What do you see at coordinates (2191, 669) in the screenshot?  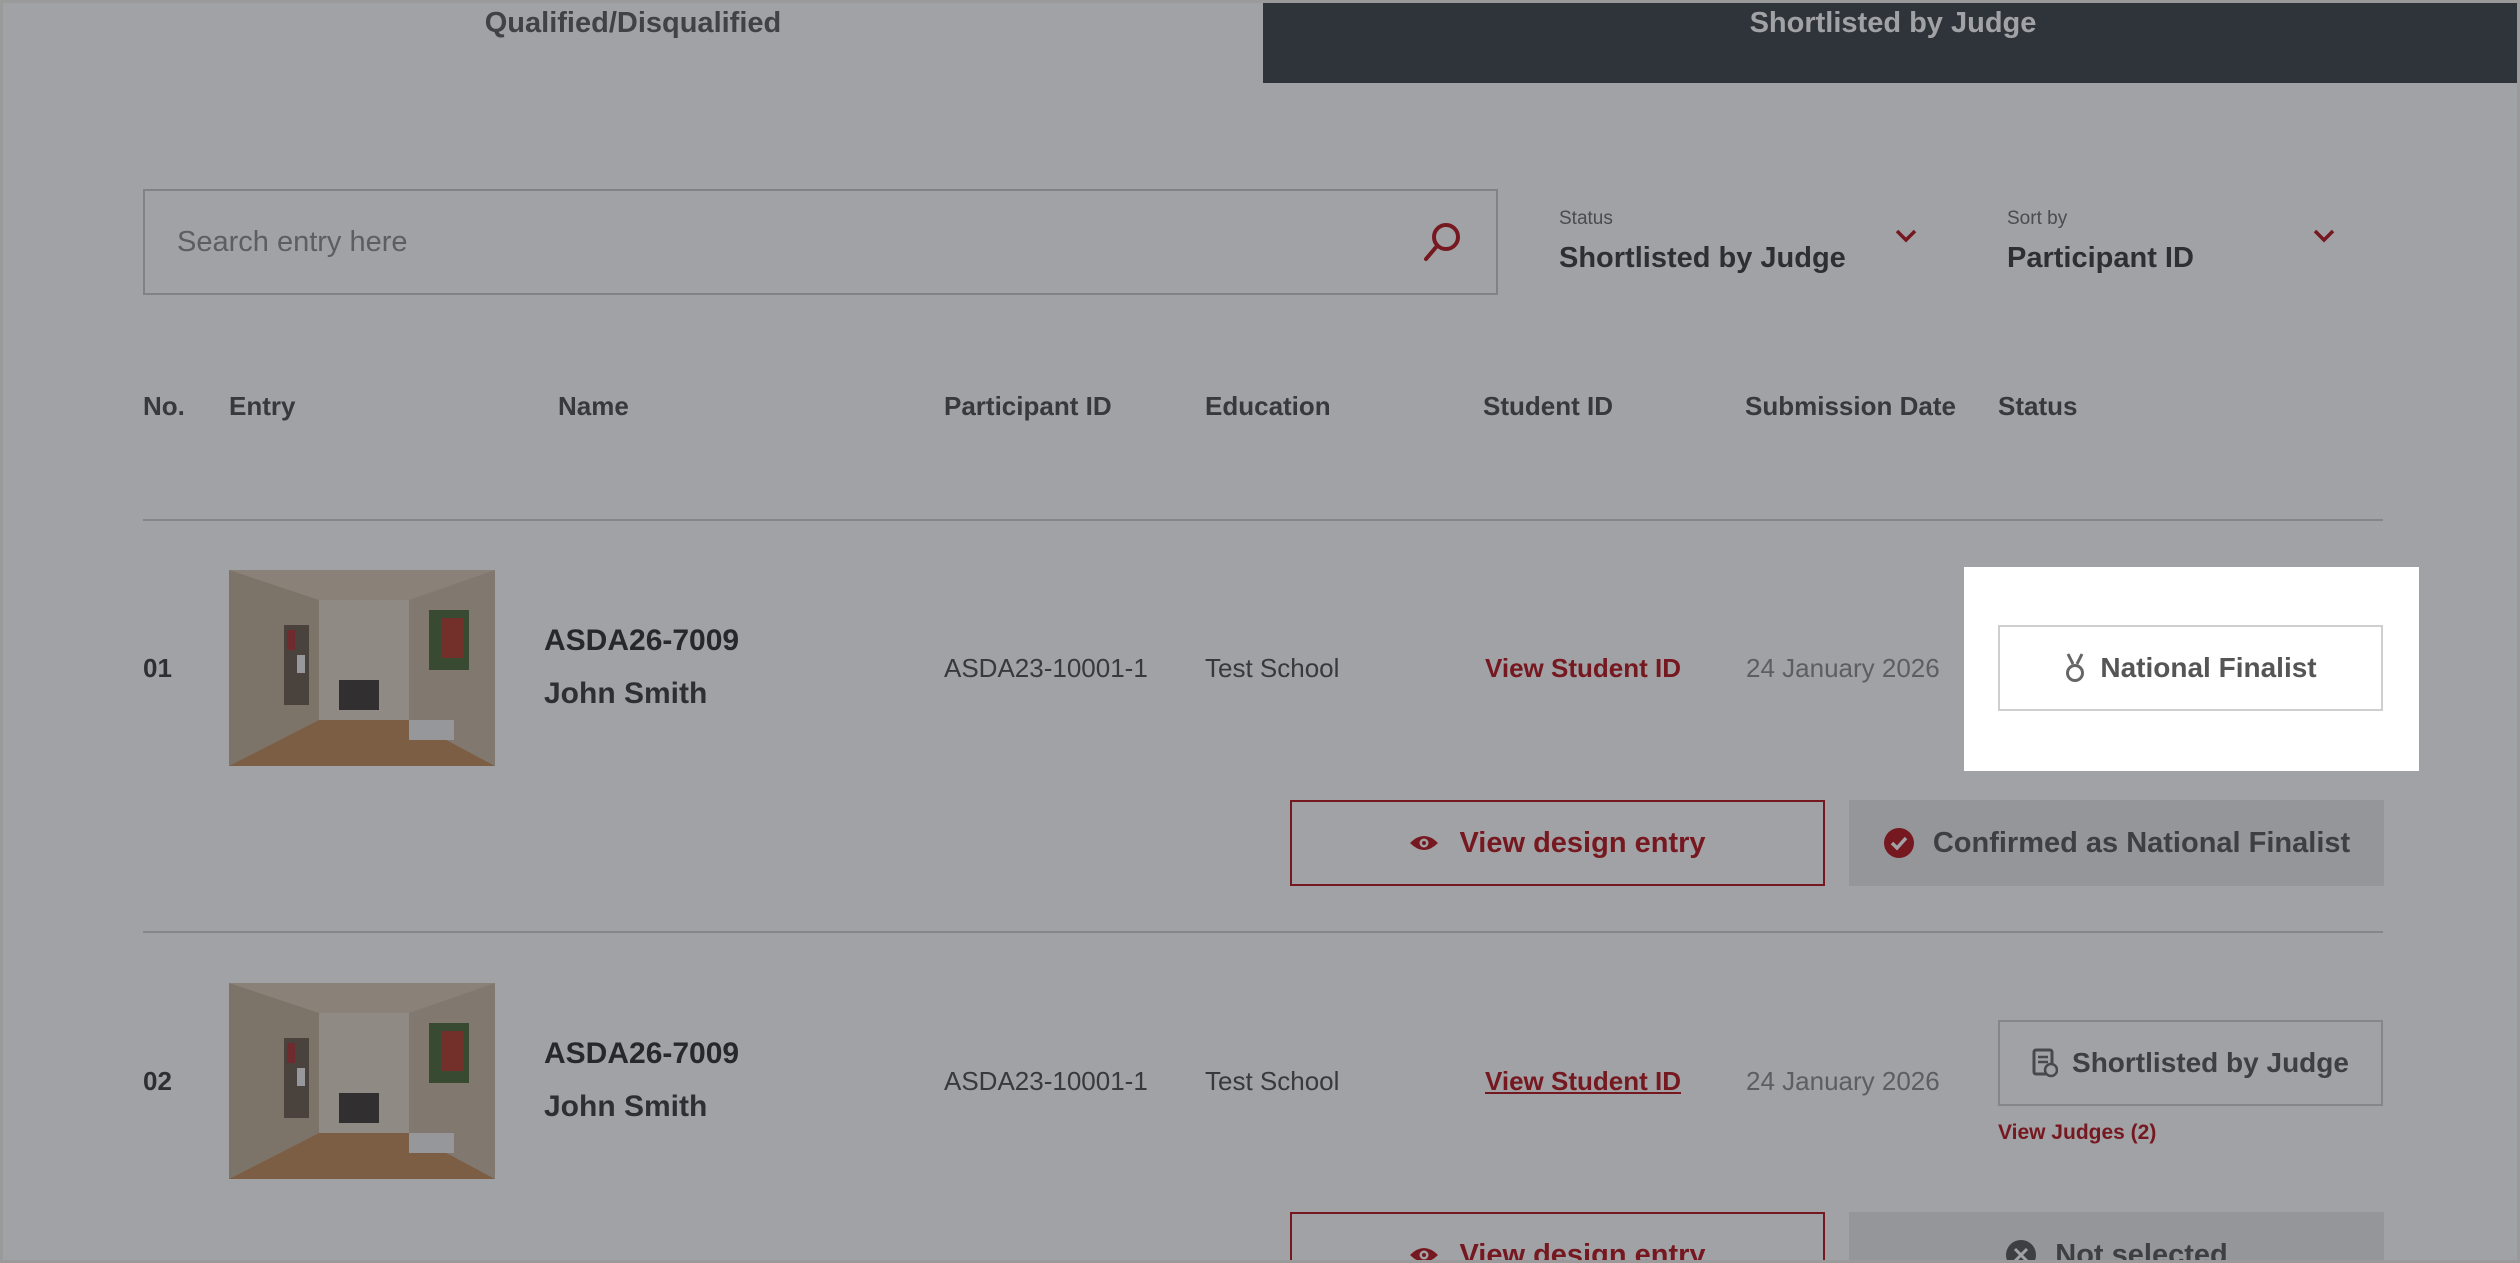 I see `spotlight-highlight` at bounding box center [2191, 669].